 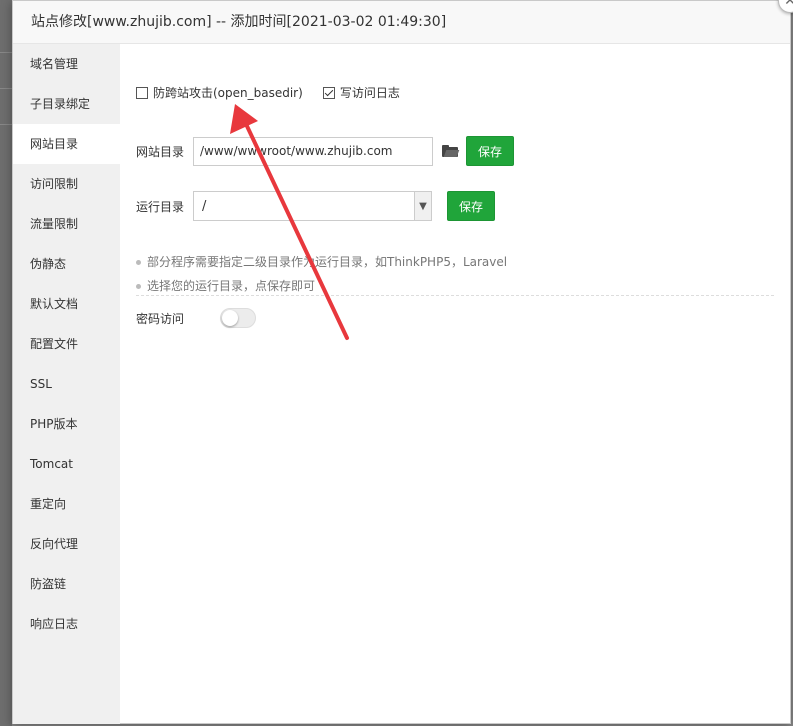 What do you see at coordinates (471, 206) in the screenshot?
I see `save-run-directory-button: 保存` at bounding box center [471, 206].